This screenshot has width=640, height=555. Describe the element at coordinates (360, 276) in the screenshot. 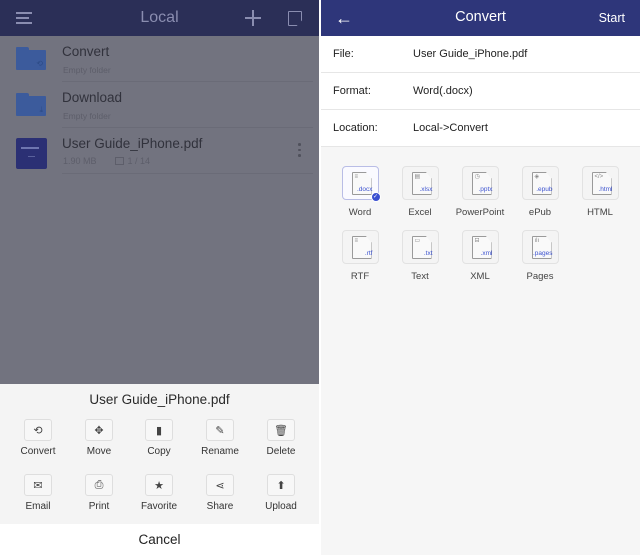

I see `format-label: RTF` at that location.